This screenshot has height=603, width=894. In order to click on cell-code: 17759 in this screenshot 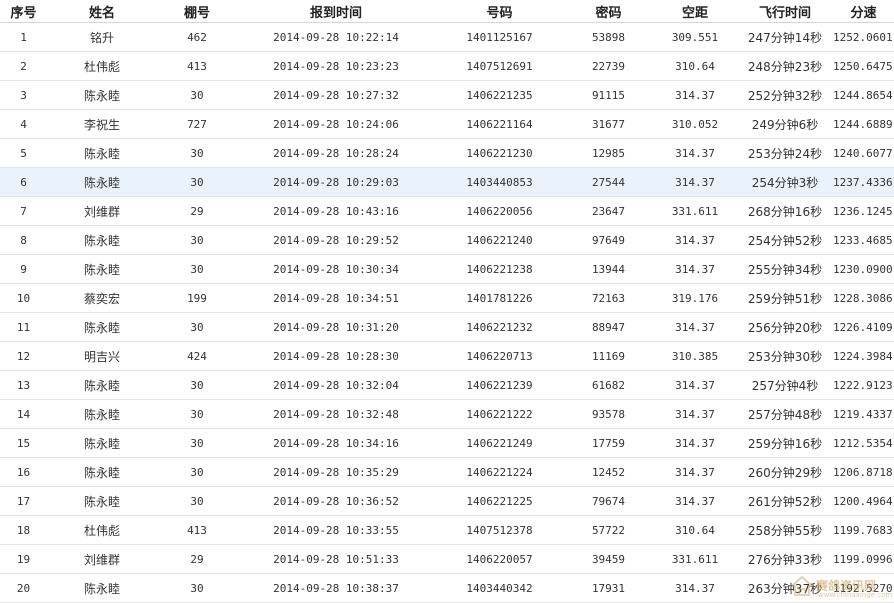, I will do `click(608, 443)`.